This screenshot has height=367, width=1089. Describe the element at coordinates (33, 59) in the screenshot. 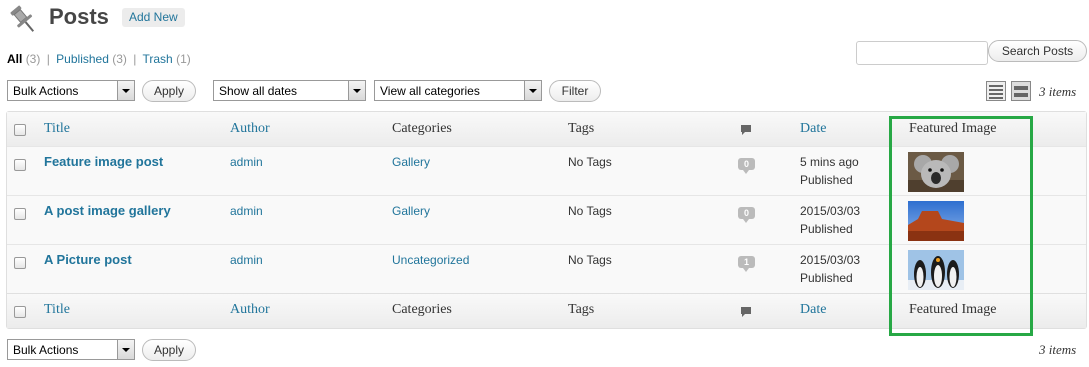

I see `filter-all-count: (3)` at that location.